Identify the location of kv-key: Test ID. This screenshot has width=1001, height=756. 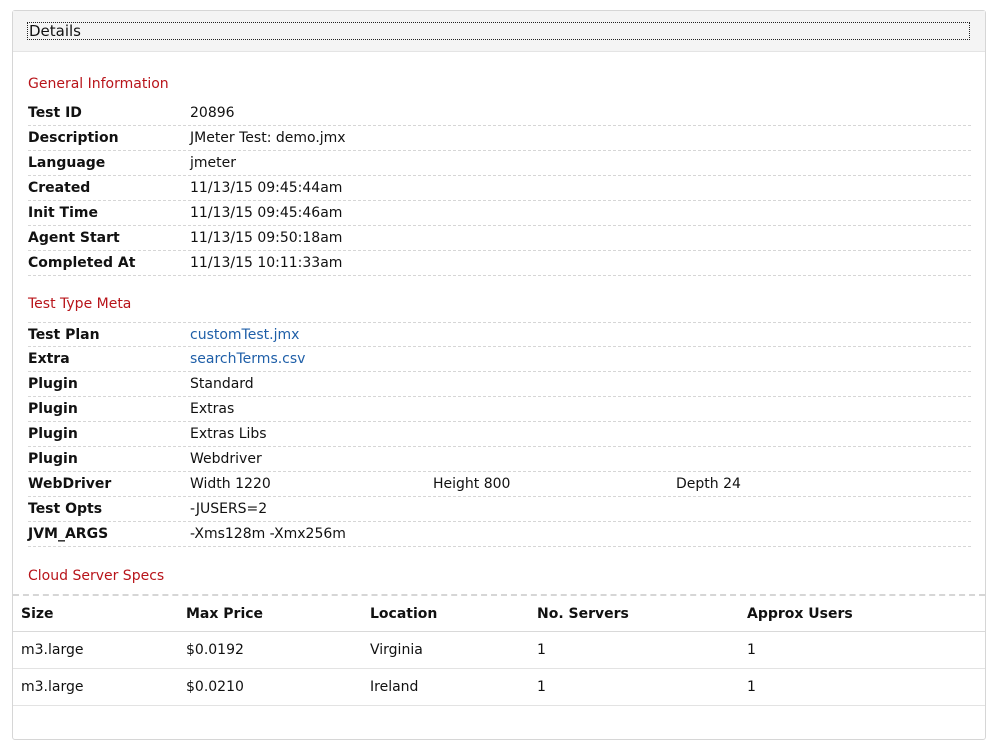
(55, 113).